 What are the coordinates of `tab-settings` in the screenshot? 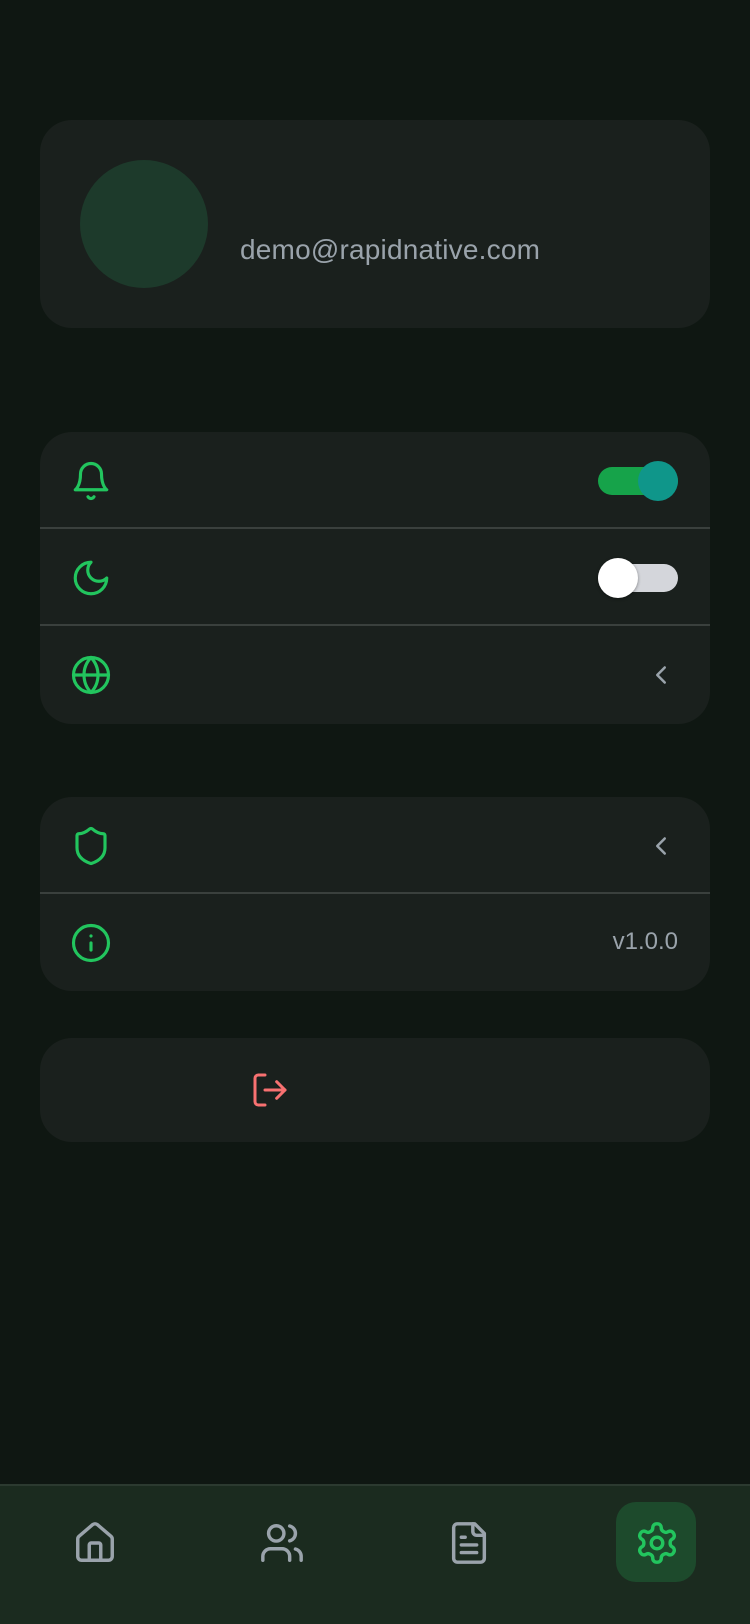 It's located at (656, 1542).